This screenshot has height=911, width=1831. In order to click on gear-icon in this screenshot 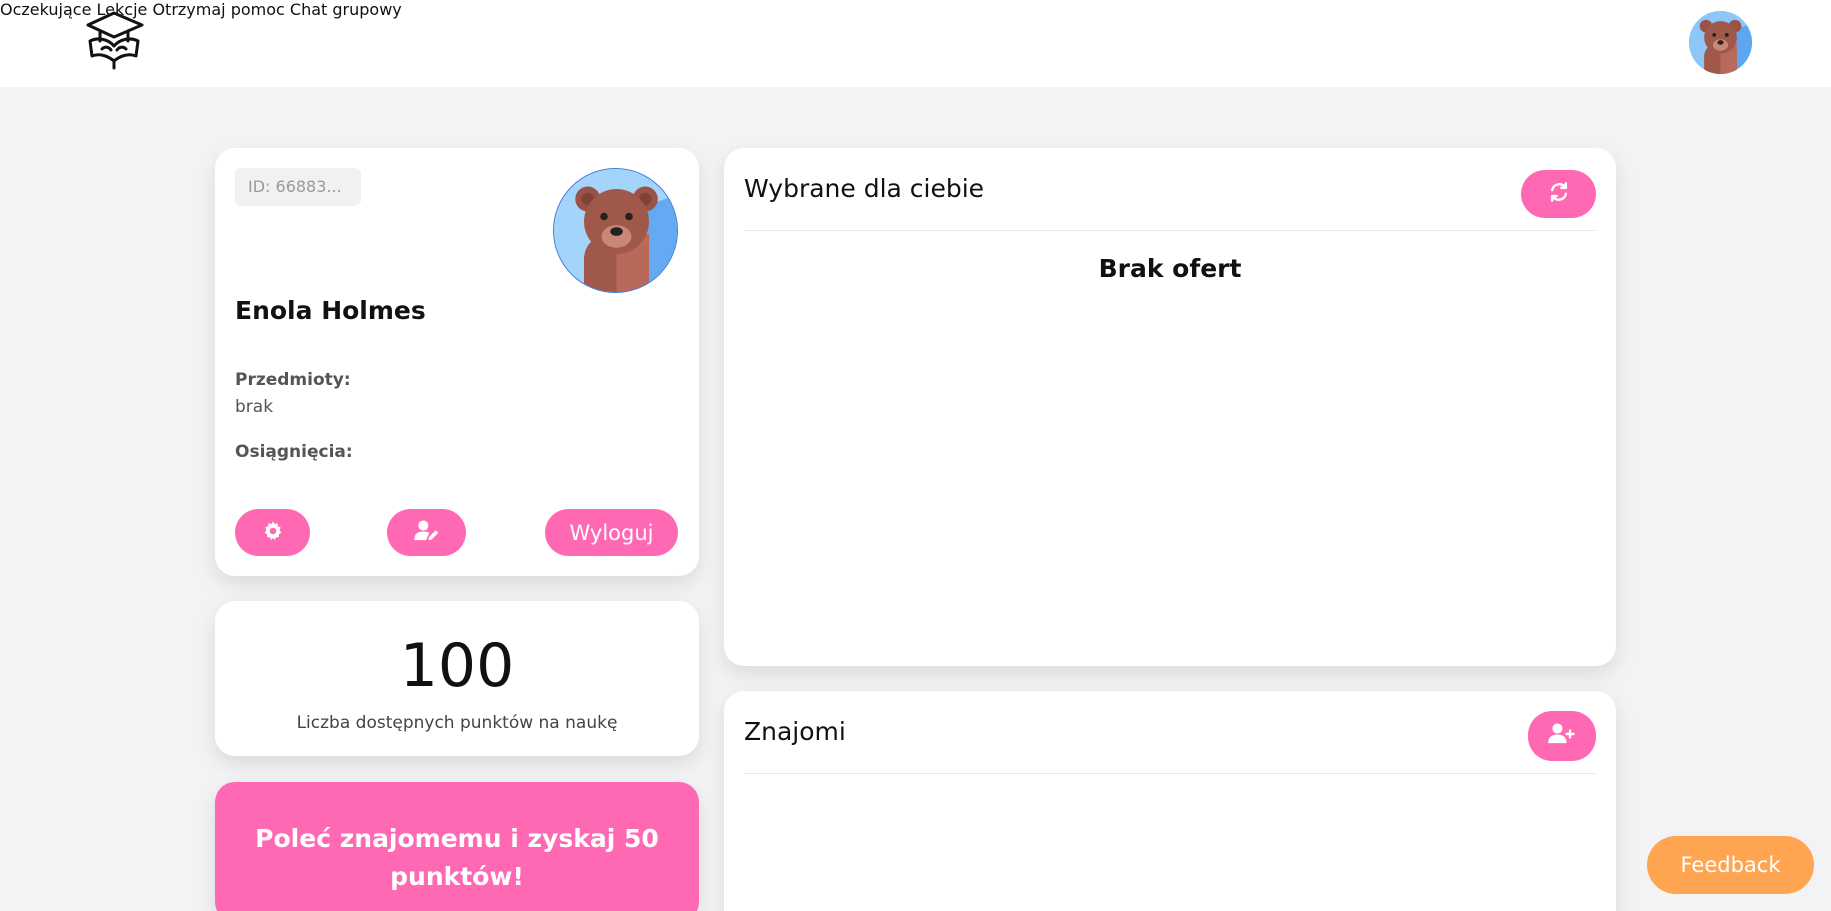, I will do `click(273, 533)`.